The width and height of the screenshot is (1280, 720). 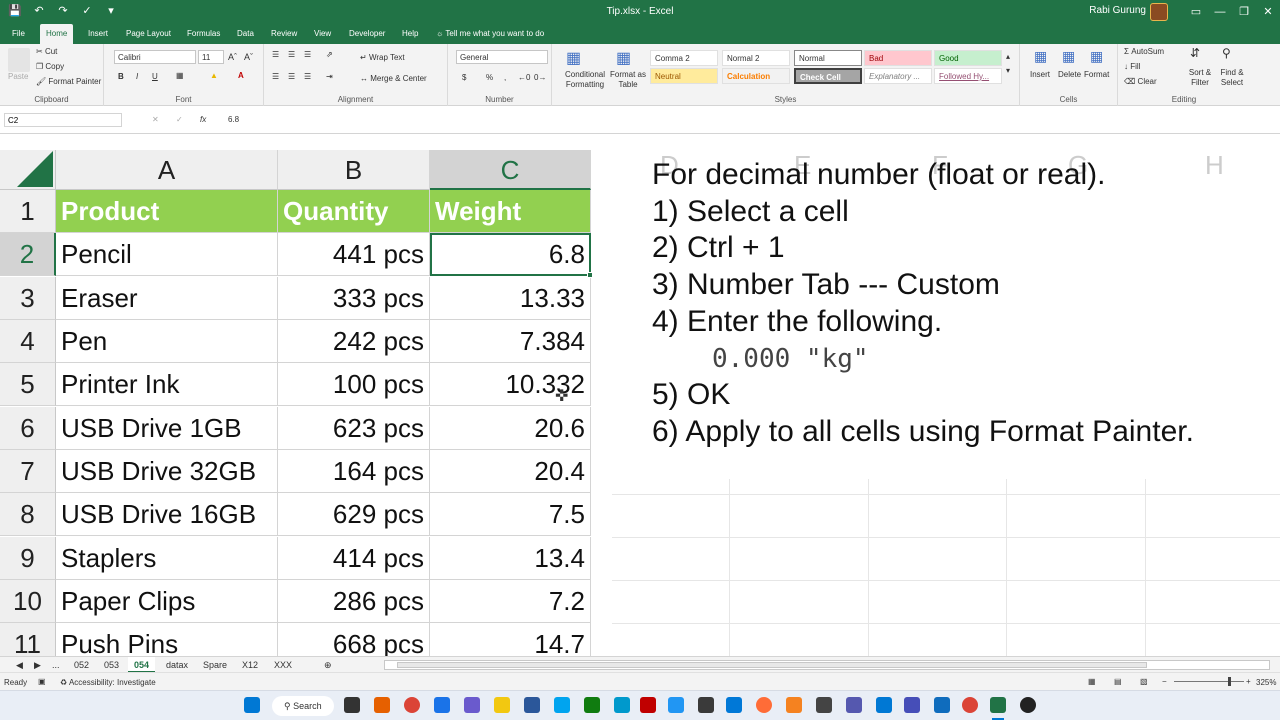 What do you see at coordinates (1220, 12) in the screenshot?
I see `minimize-icon: —` at bounding box center [1220, 12].